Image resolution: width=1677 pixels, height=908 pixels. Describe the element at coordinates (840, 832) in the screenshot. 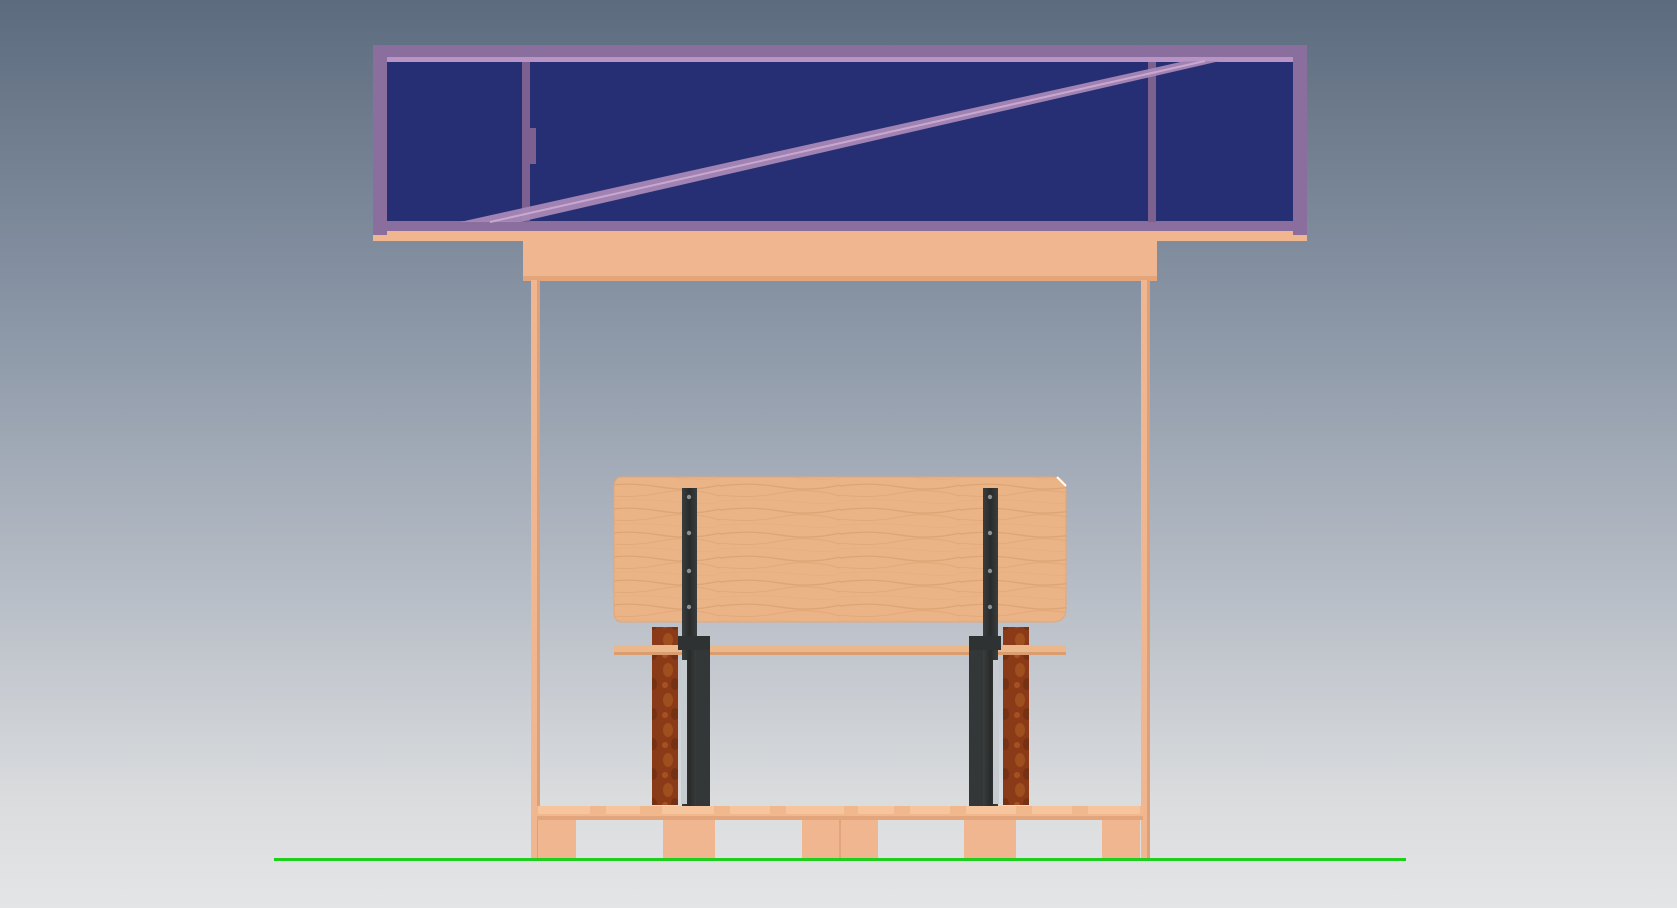

I see `pallet-base` at that location.